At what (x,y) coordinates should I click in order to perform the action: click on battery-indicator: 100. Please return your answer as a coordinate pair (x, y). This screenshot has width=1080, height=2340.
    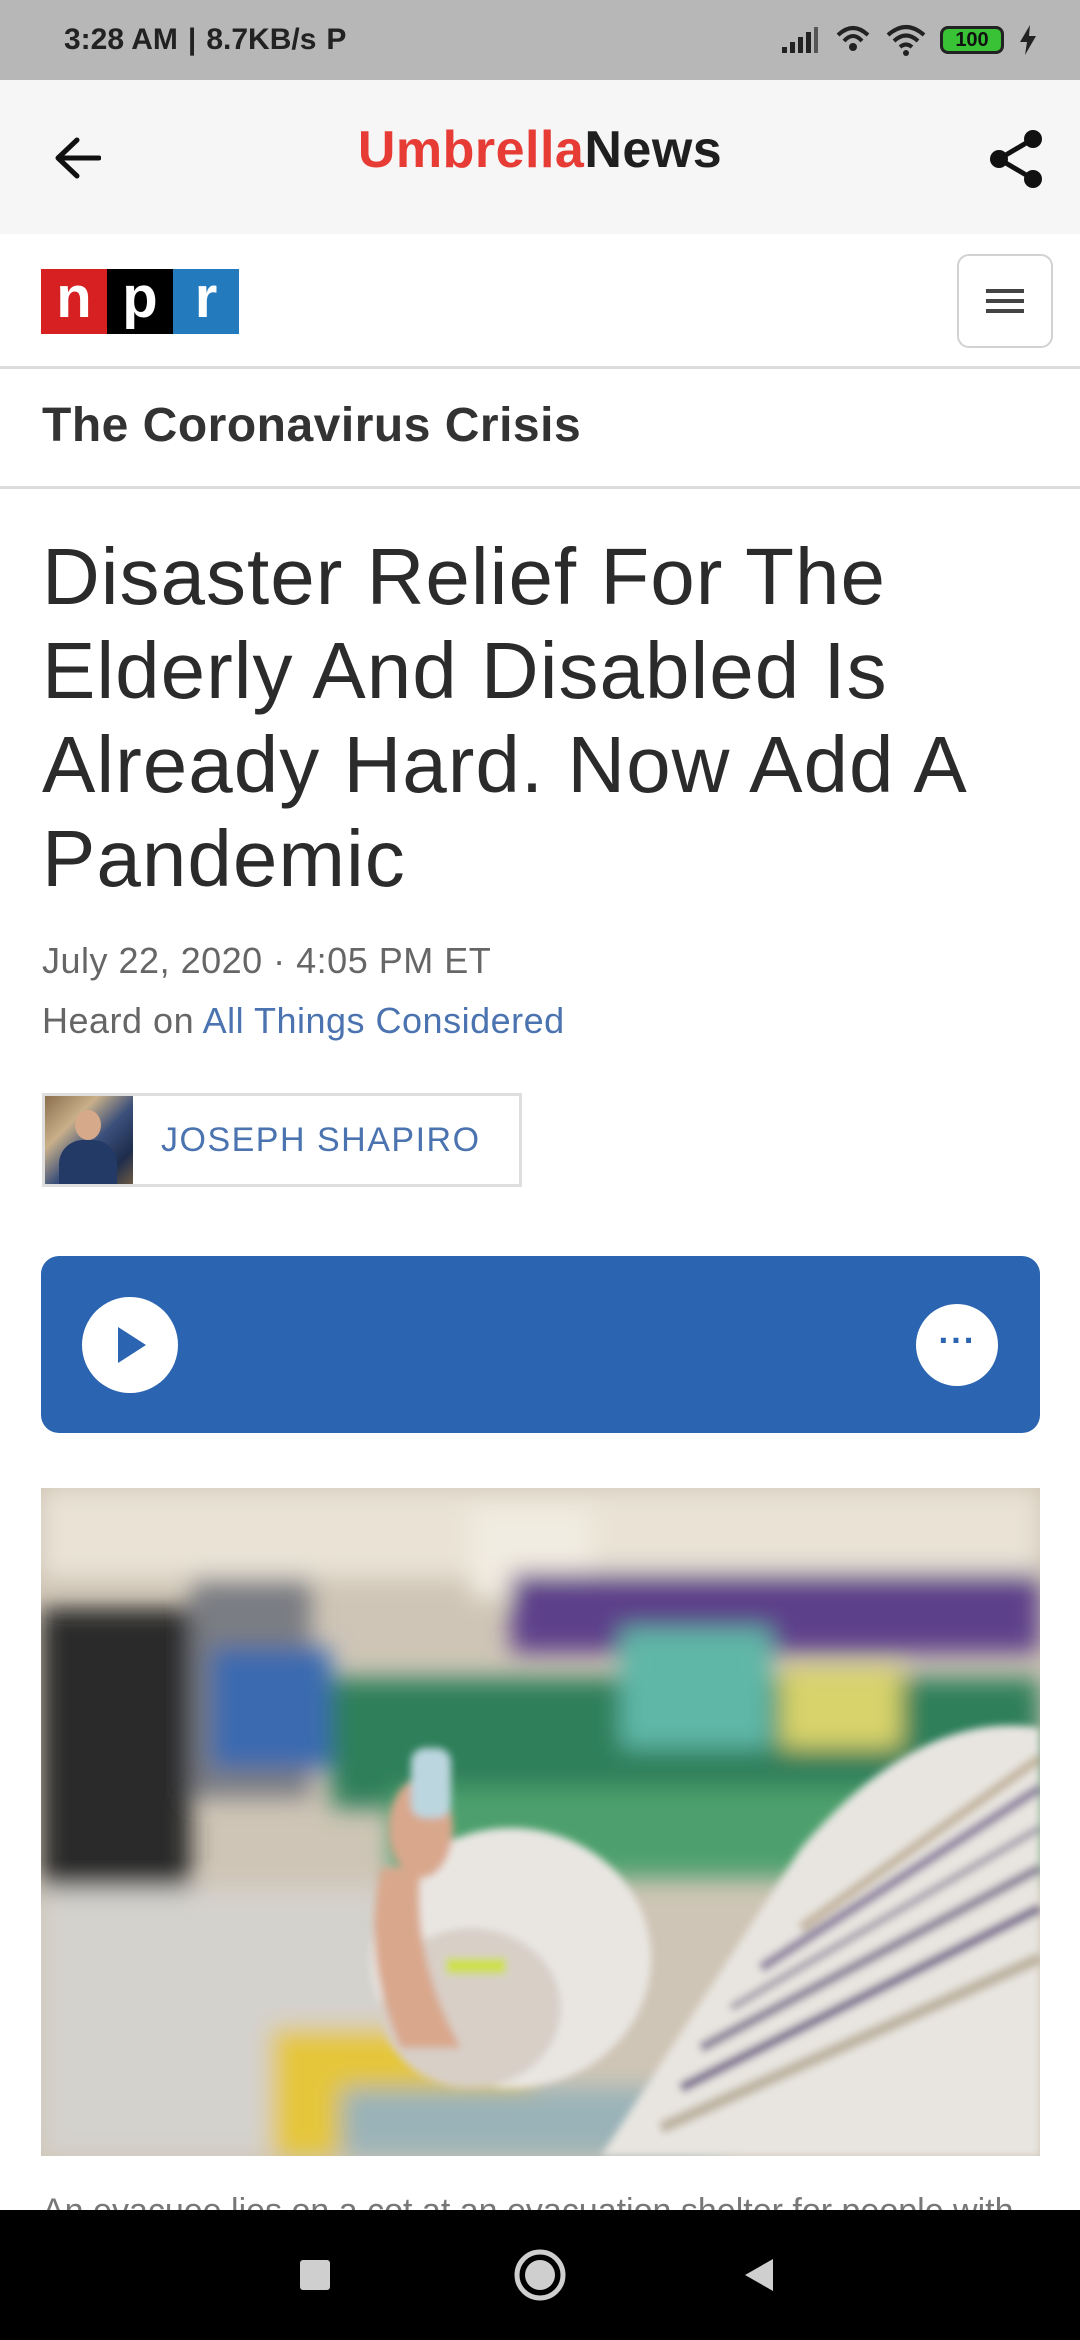
    Looking at the image, I should click on (972, 40).